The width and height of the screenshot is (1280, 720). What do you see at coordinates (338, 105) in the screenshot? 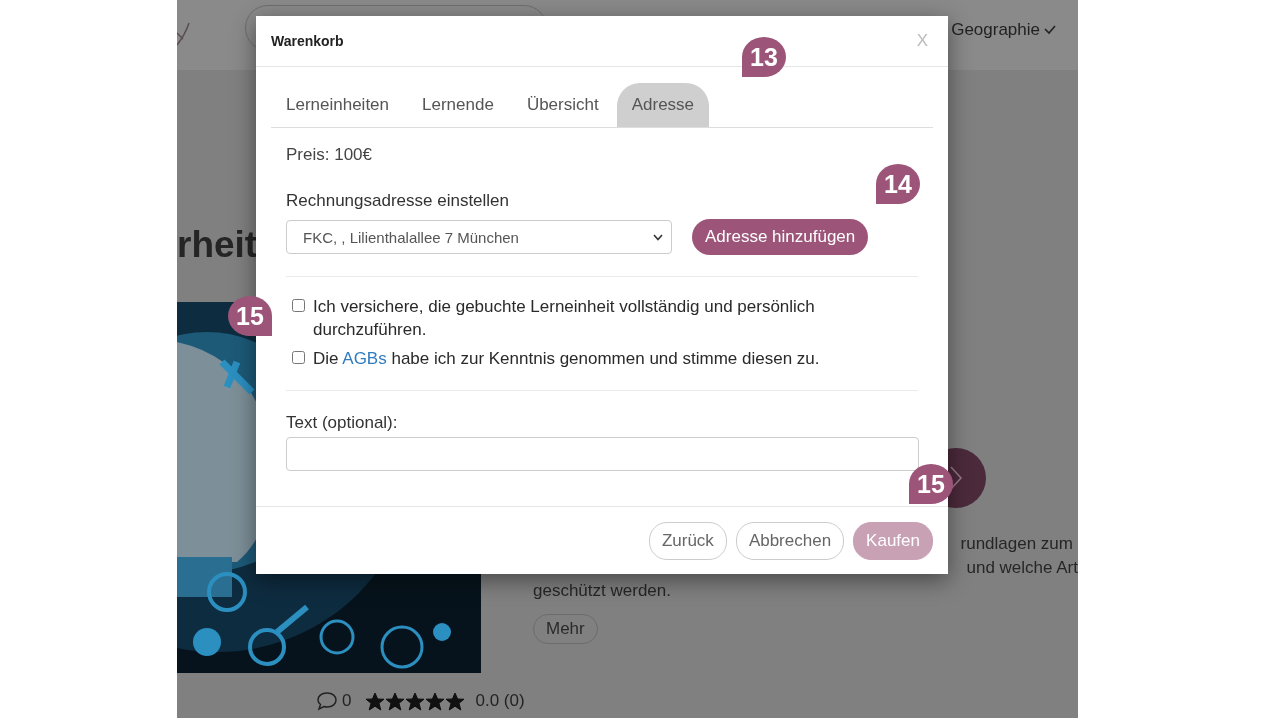
I see `tab: Lerneinheiten` at bounding box center [338, 105].